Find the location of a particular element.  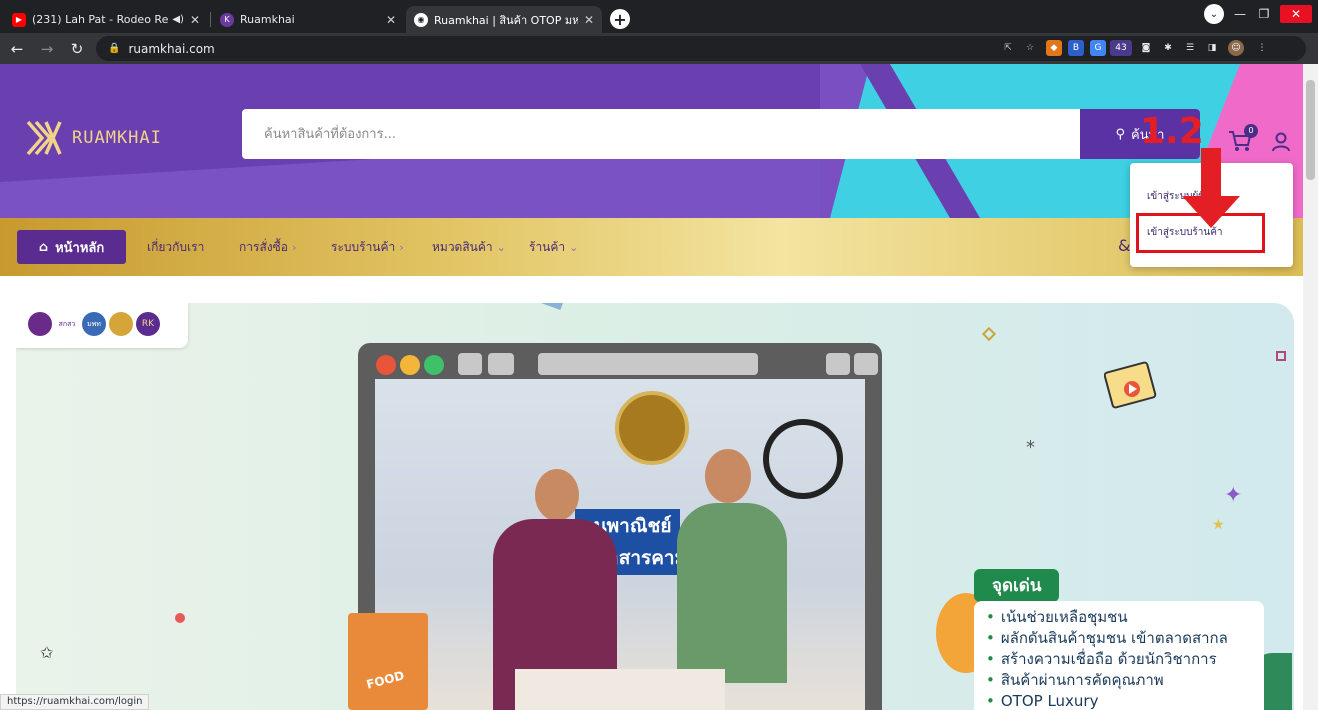

browser-tab-youtube: ▶ (231) Lah Pat - Rodeo Remix ◀) ✕ is located at coordinates (106, 19).